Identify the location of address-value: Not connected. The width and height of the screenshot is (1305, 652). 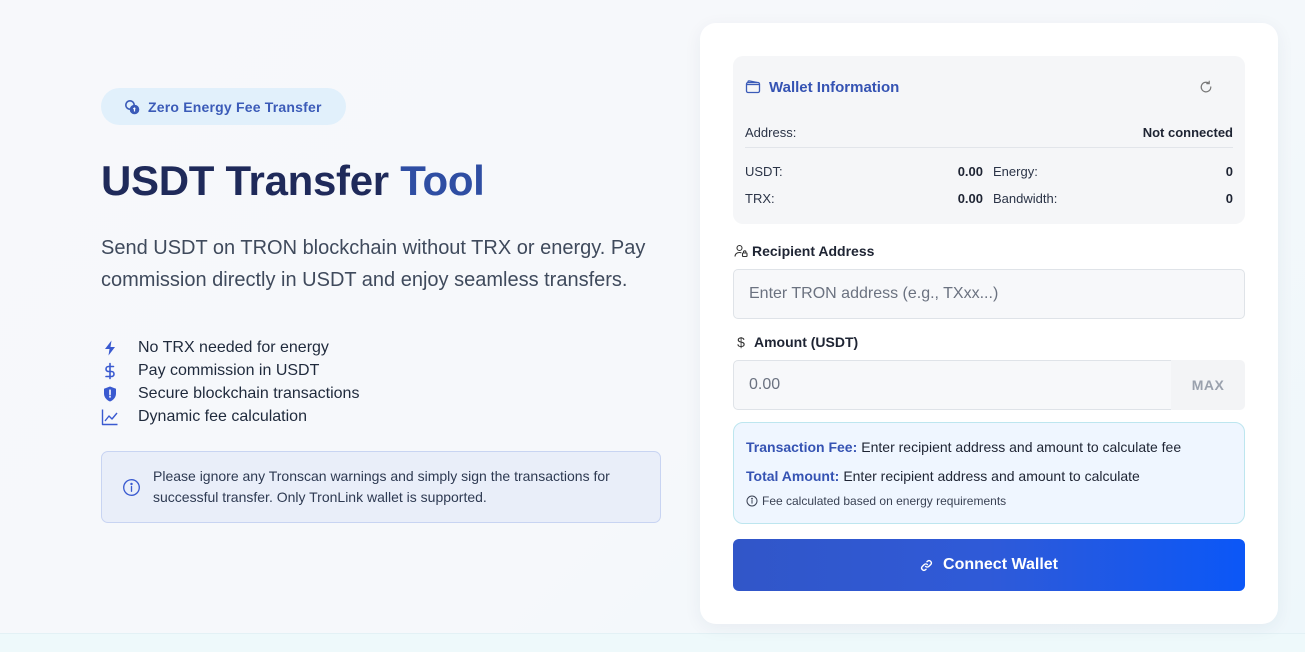
(1187, 132).